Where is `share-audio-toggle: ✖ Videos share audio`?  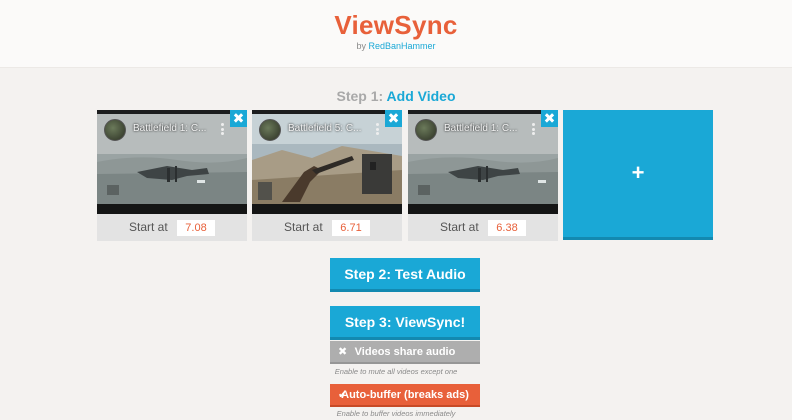 share-audio-toggle: ✖ Videos share audio is located at coordinates (405, 352).